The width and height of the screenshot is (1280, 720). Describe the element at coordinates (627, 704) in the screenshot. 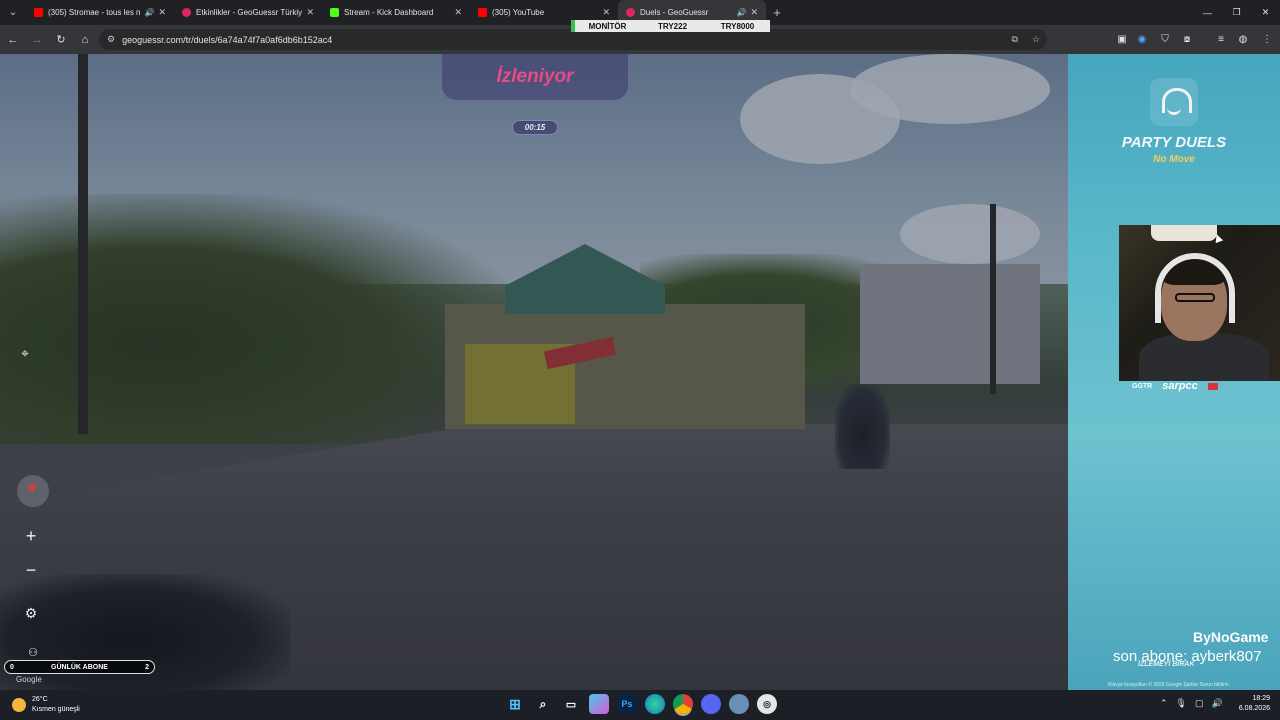

I see `photoshop-icon: Ps` at that location.